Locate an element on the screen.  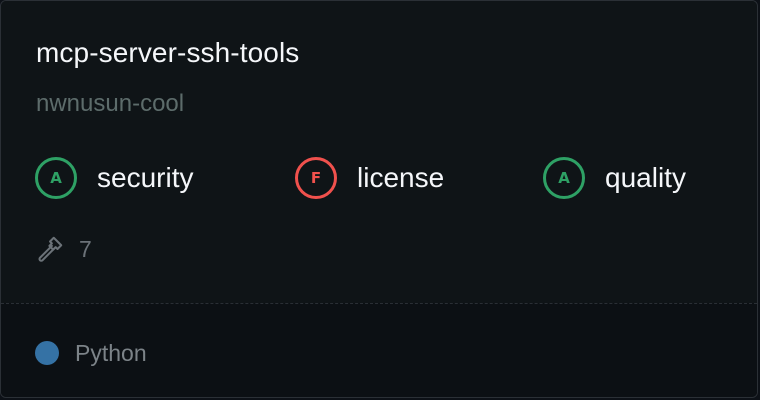
language-name: Python is located at coordinates (111, 352).